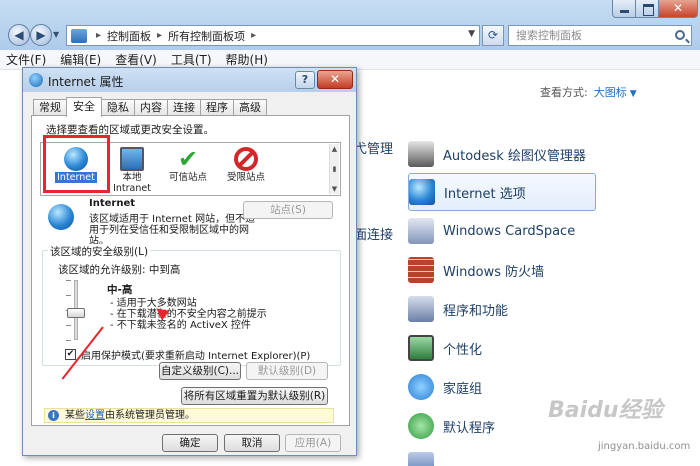 This screenshot has height=466, width=700. What do you see at coordinates (50, 107) in the screenshot?
I see `tab-general: 常规` at bounding box center [50, 107].